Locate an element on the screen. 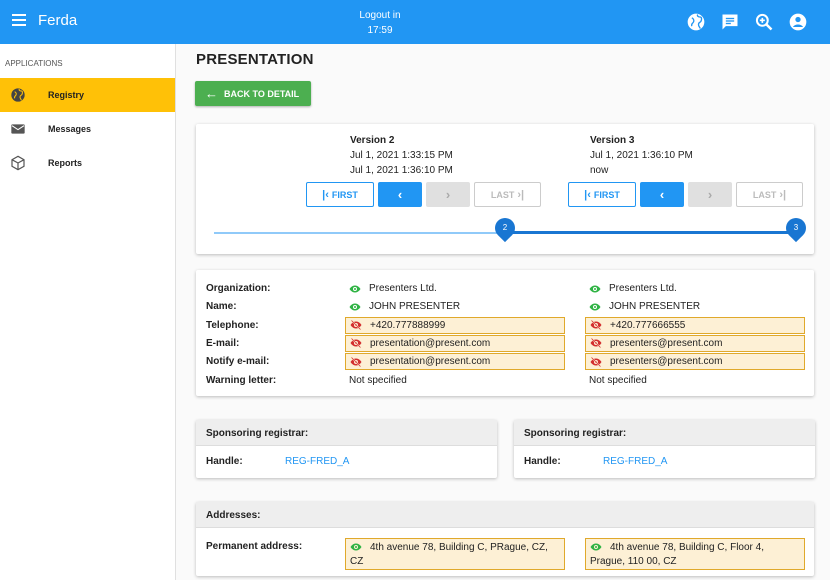  logout-label: Logout in is located at coordinates (380, 15).